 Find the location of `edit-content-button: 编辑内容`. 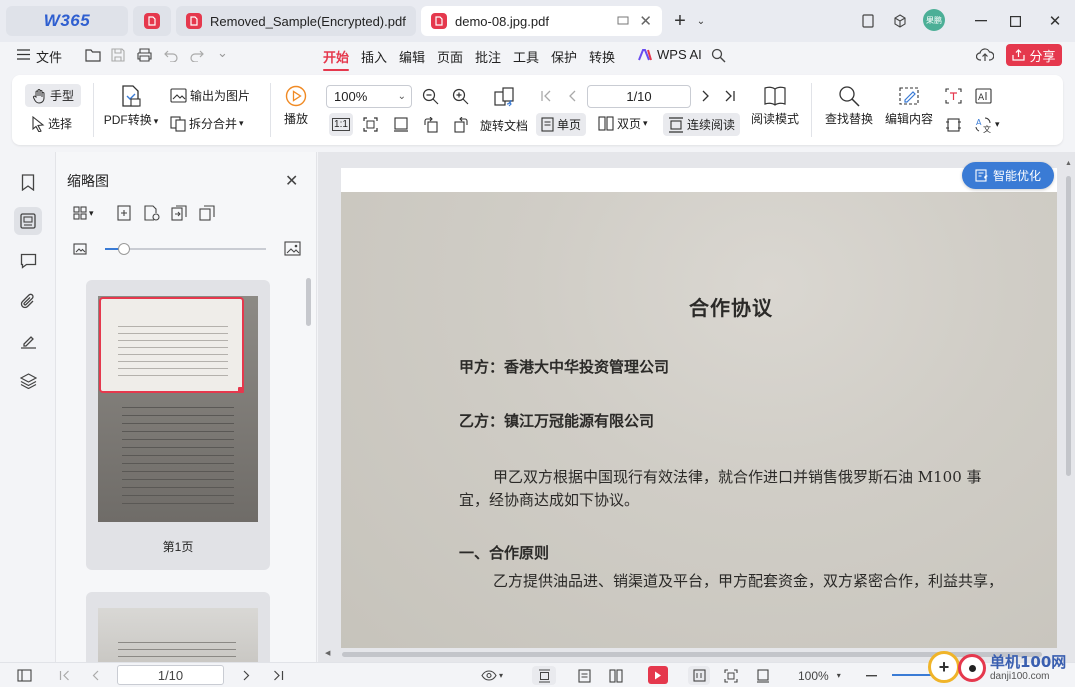

edit-content-button: 编辑内容 is located at coordinates (909, 106).